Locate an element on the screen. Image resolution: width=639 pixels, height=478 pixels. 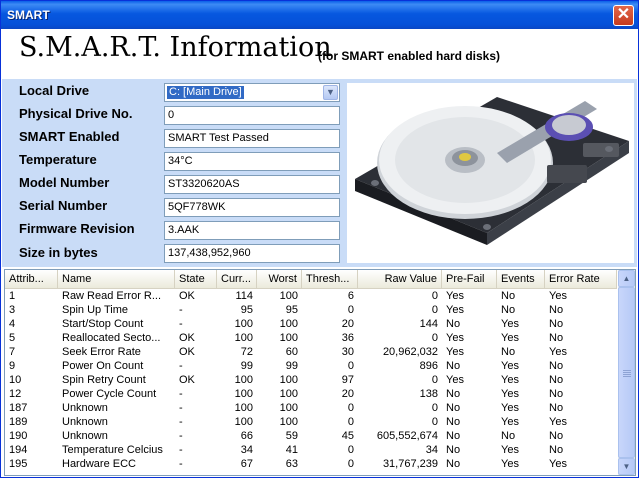
table-row: 194 Temperature Celcius - 34 41 0 34 No Yes No is located at coordinates (311, 450).